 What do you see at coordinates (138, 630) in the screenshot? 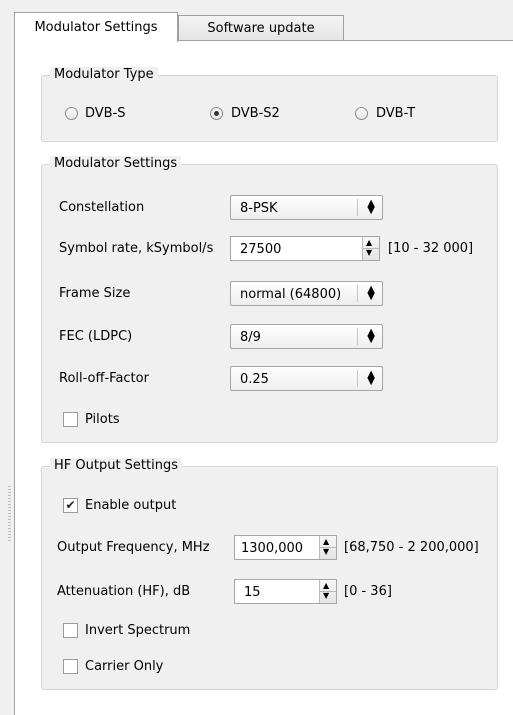
I see `invert-spectrum-label: Invert Spectrum` at bounding box center [138, 630].